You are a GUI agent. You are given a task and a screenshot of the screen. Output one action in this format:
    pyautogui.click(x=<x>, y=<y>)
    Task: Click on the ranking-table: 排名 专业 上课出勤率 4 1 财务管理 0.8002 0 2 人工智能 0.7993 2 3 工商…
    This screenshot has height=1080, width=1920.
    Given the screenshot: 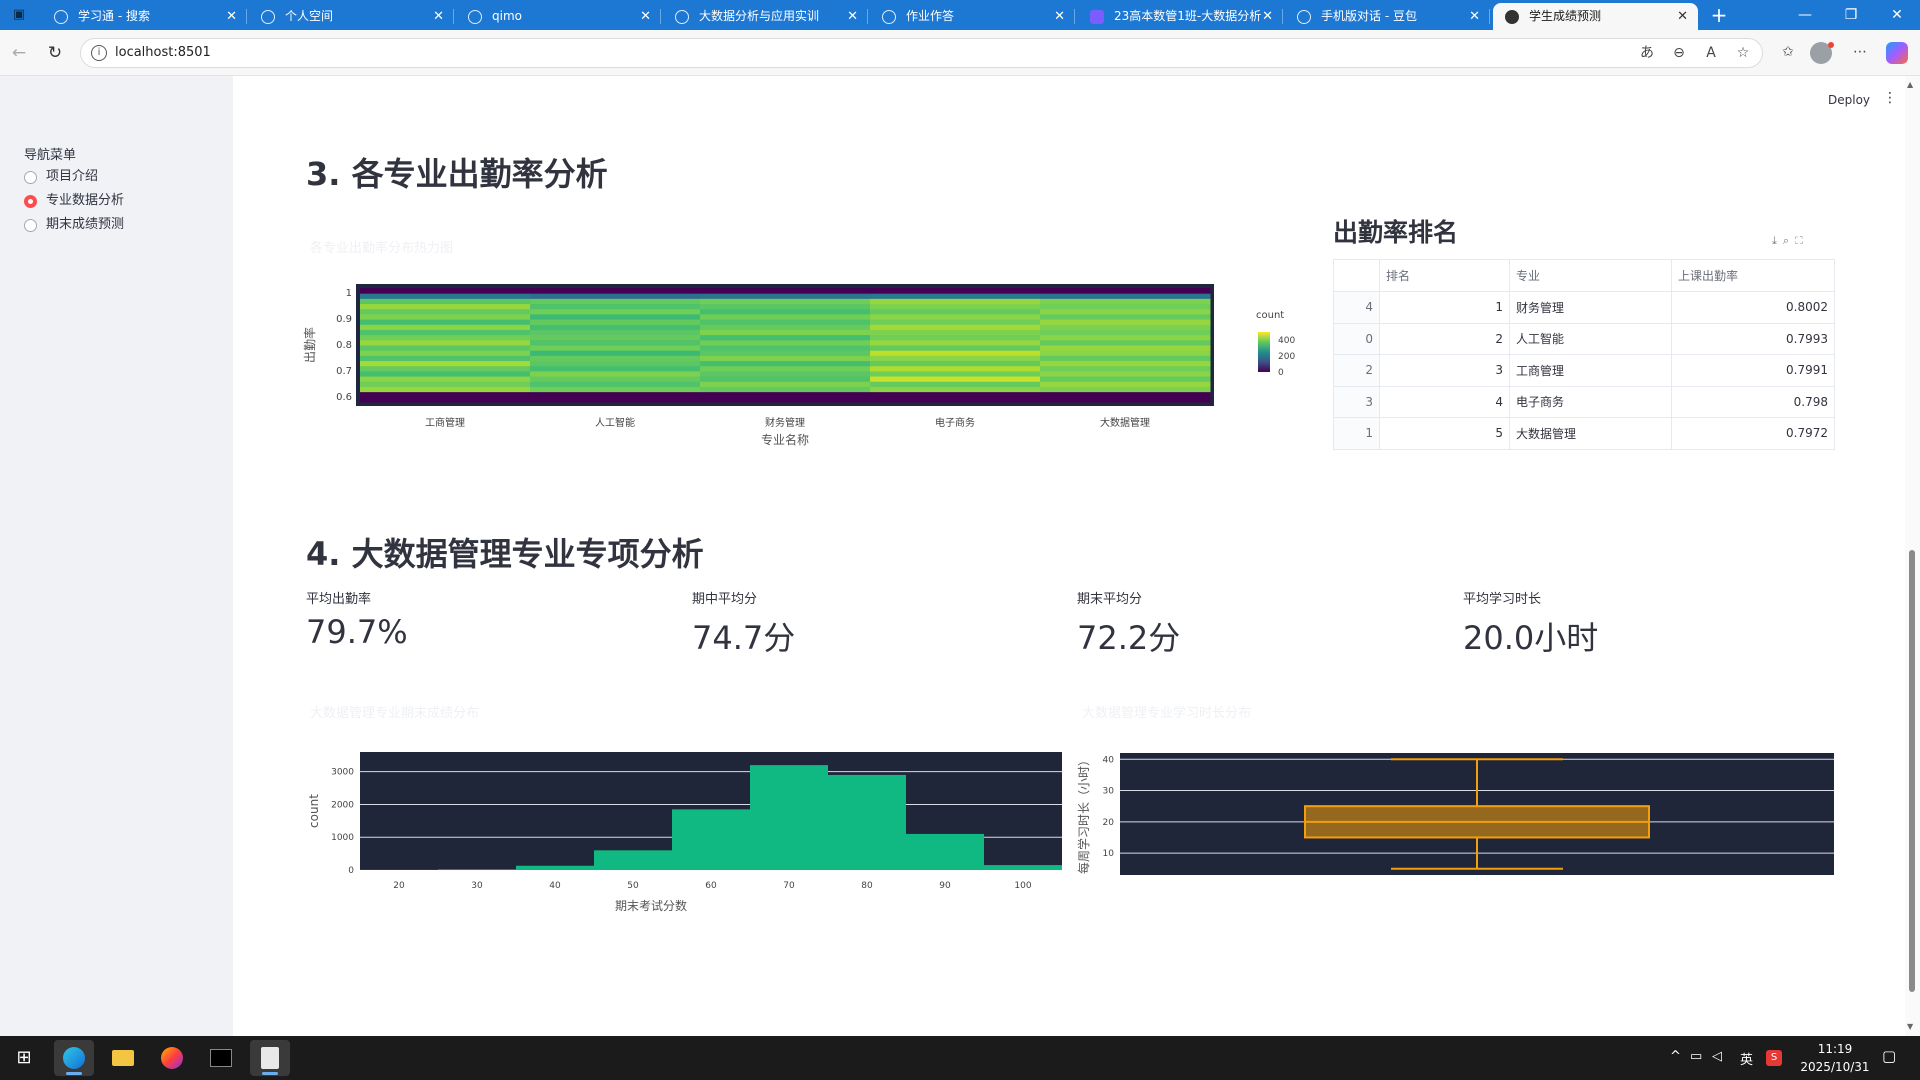 What is the action you would take?
    pyautogui.click(x=1584, y=354)
    